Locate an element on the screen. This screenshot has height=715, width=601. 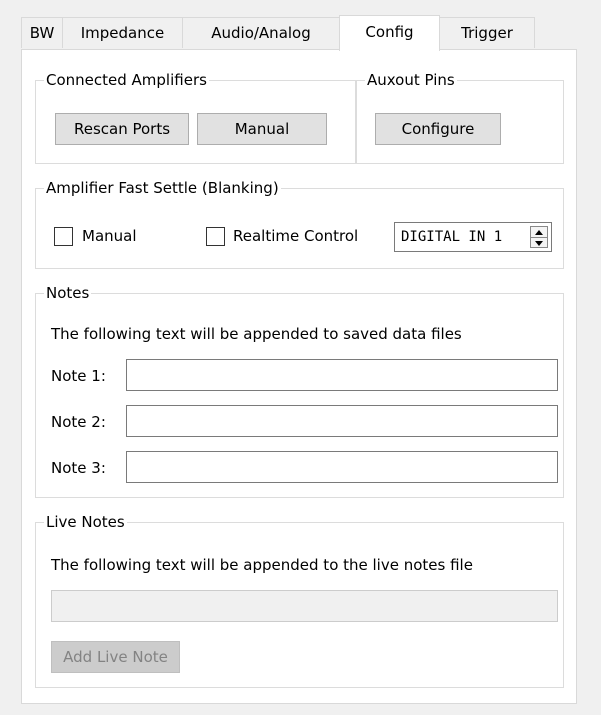
manual-amplifiers-button: Manual is located at coordinates (262, 129).